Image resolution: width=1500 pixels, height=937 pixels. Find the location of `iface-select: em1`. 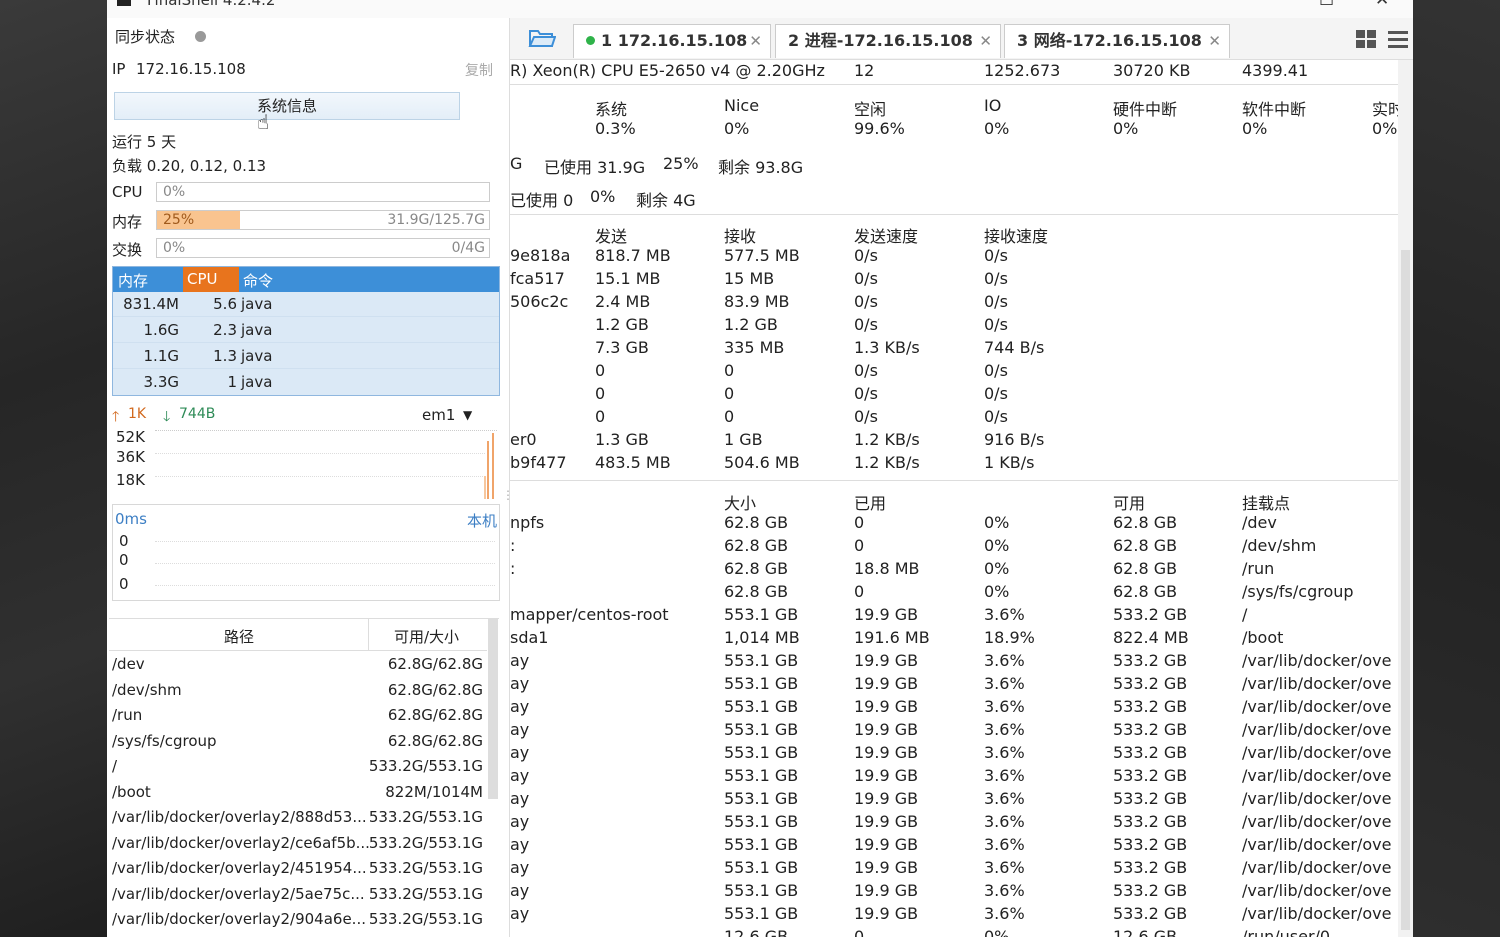

iface-select: em1 is located at coordinates (438, 415).